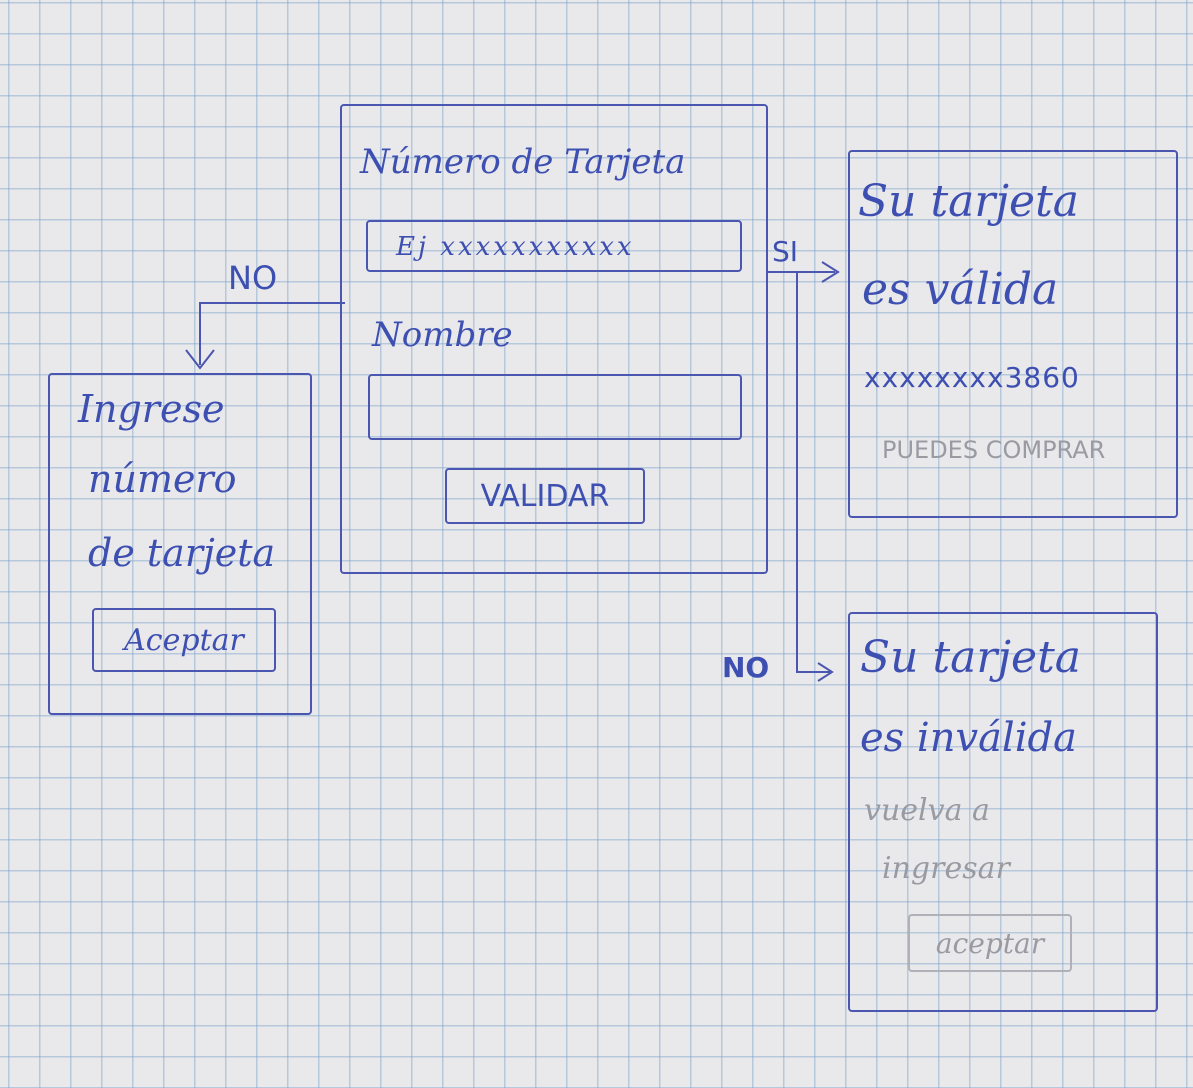 This screenshot has height=1088, width=1193. What do you see at coordinates (813, 472) in the screenshot?
I see `no-right-connector` at bounding box center [813, 472].